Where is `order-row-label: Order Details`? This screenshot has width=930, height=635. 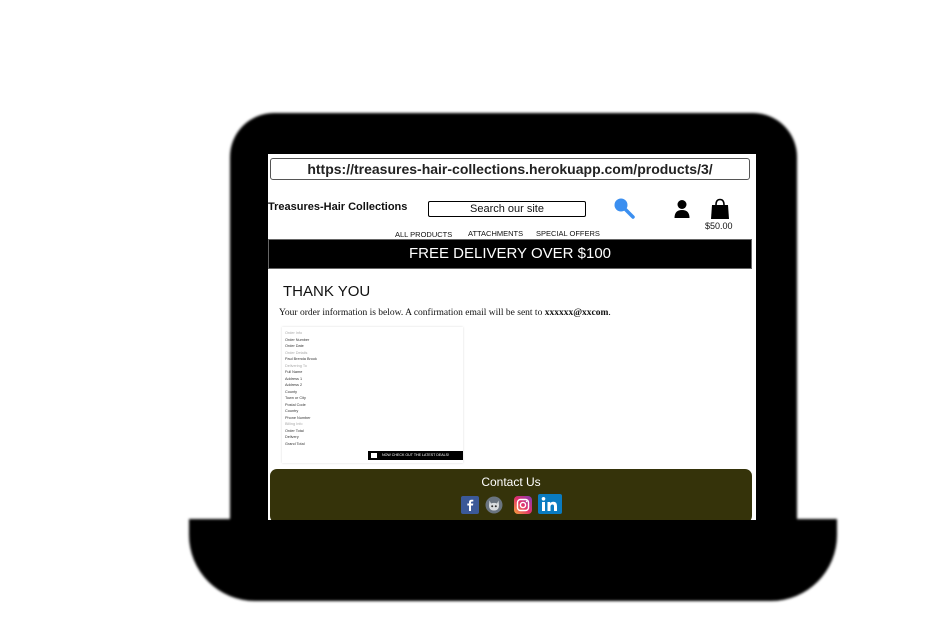
order-row-label: Order Details is located at coordinates (296, 352).